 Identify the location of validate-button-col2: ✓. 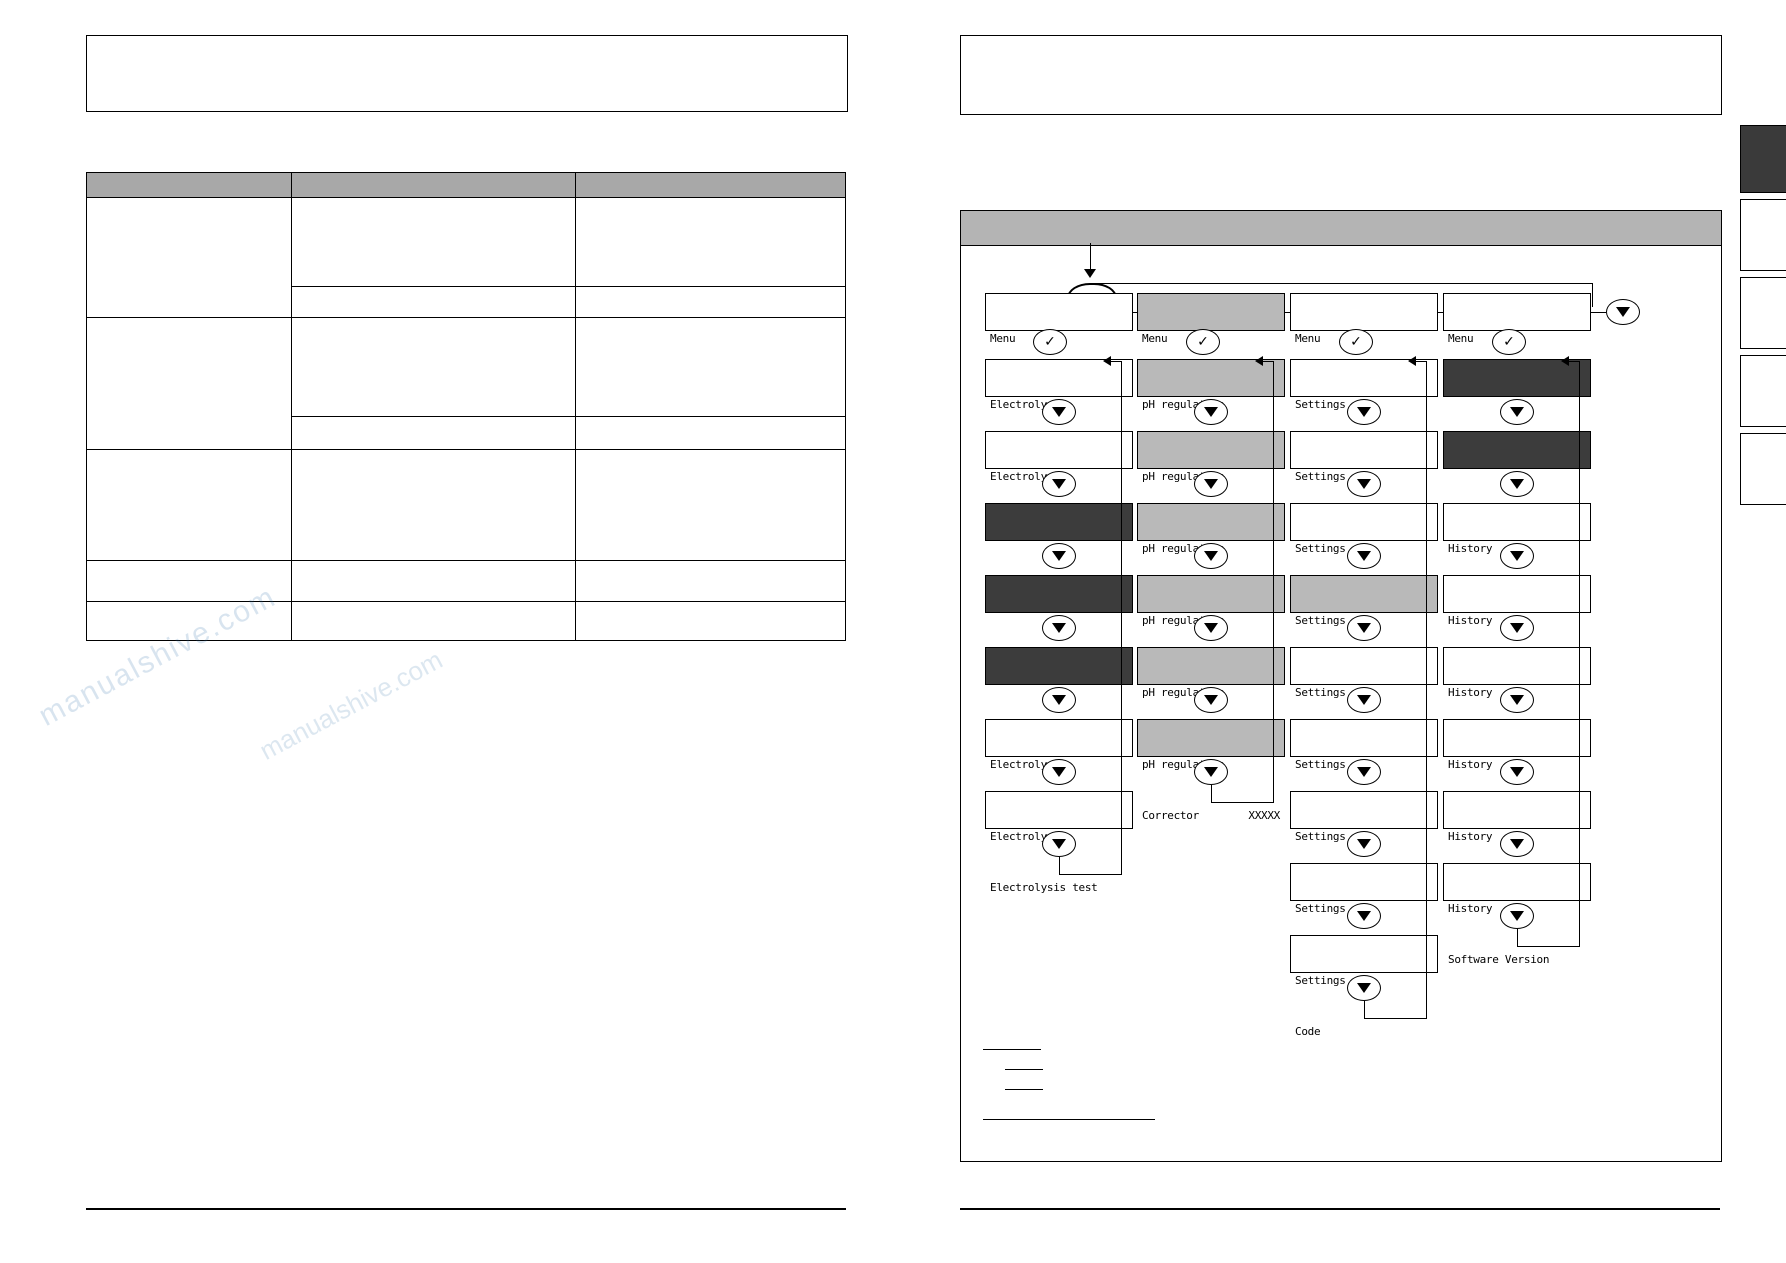
(1203, 342).